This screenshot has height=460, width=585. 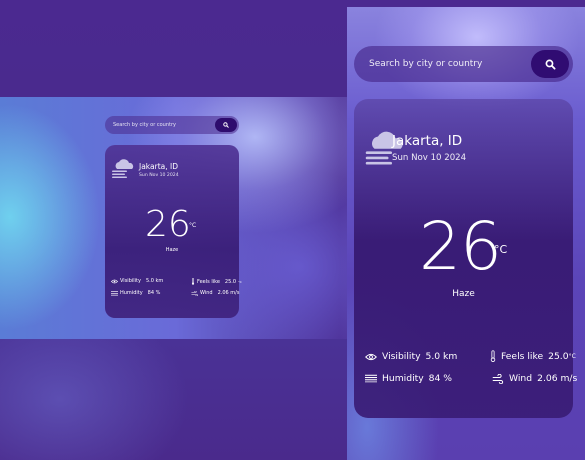 What do you see at coordinates (534, 378) in the screenshot?
I see `wind-row: Wind 2.06 m/s` at bounding box center [534, 378].